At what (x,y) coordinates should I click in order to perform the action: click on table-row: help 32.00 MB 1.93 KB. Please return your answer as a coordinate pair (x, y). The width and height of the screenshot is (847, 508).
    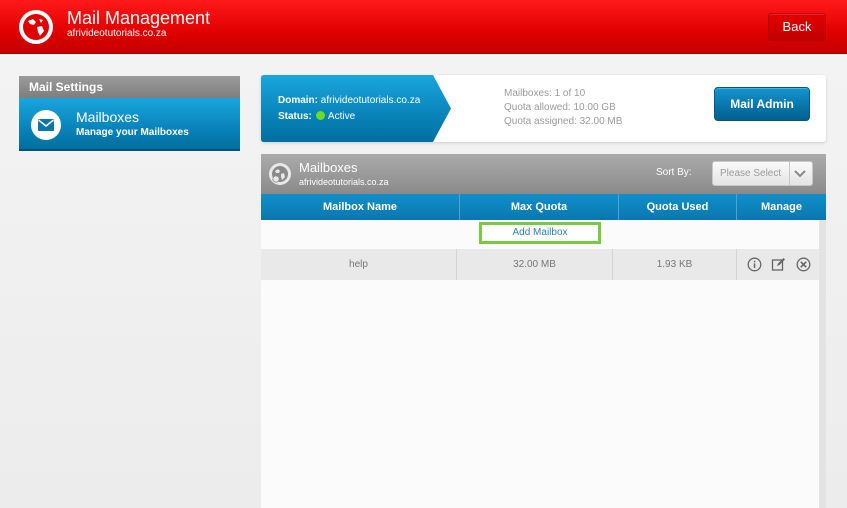
    Looking at the image, I should click on (543, 264).